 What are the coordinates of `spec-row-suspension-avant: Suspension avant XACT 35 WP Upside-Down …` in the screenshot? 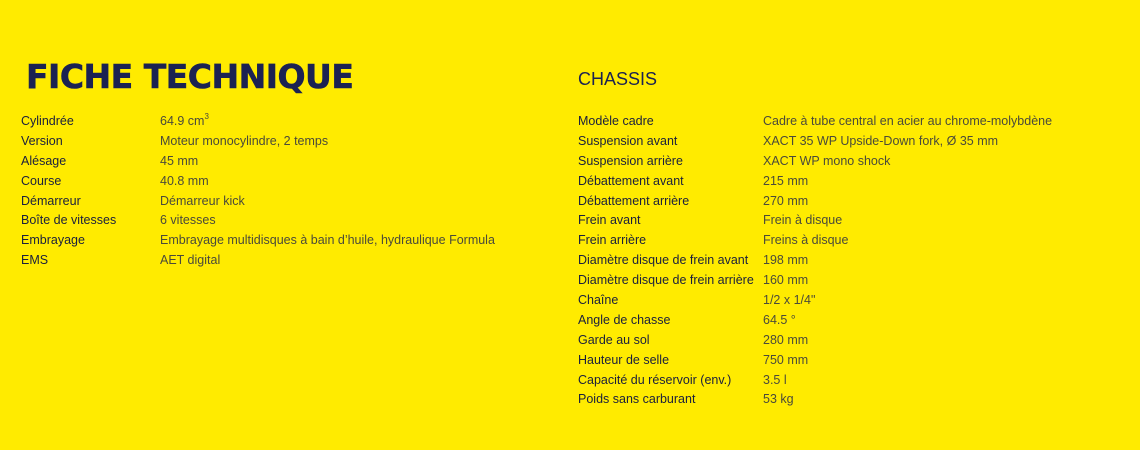 It's located at (815, 144).